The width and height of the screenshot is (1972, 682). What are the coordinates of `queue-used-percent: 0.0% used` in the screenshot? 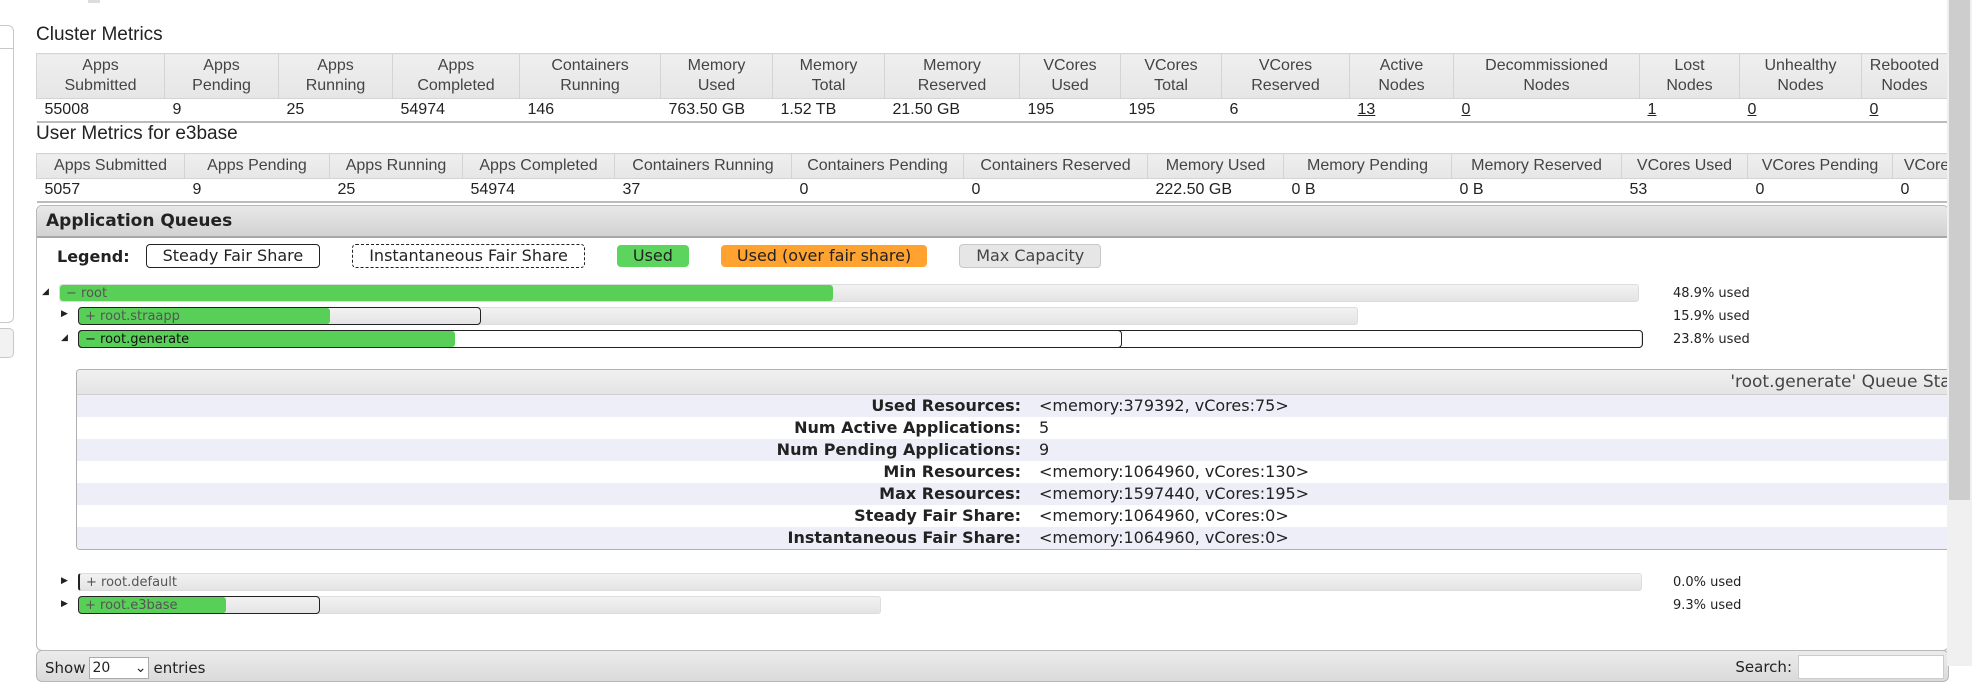 It's located at (1707, 582).